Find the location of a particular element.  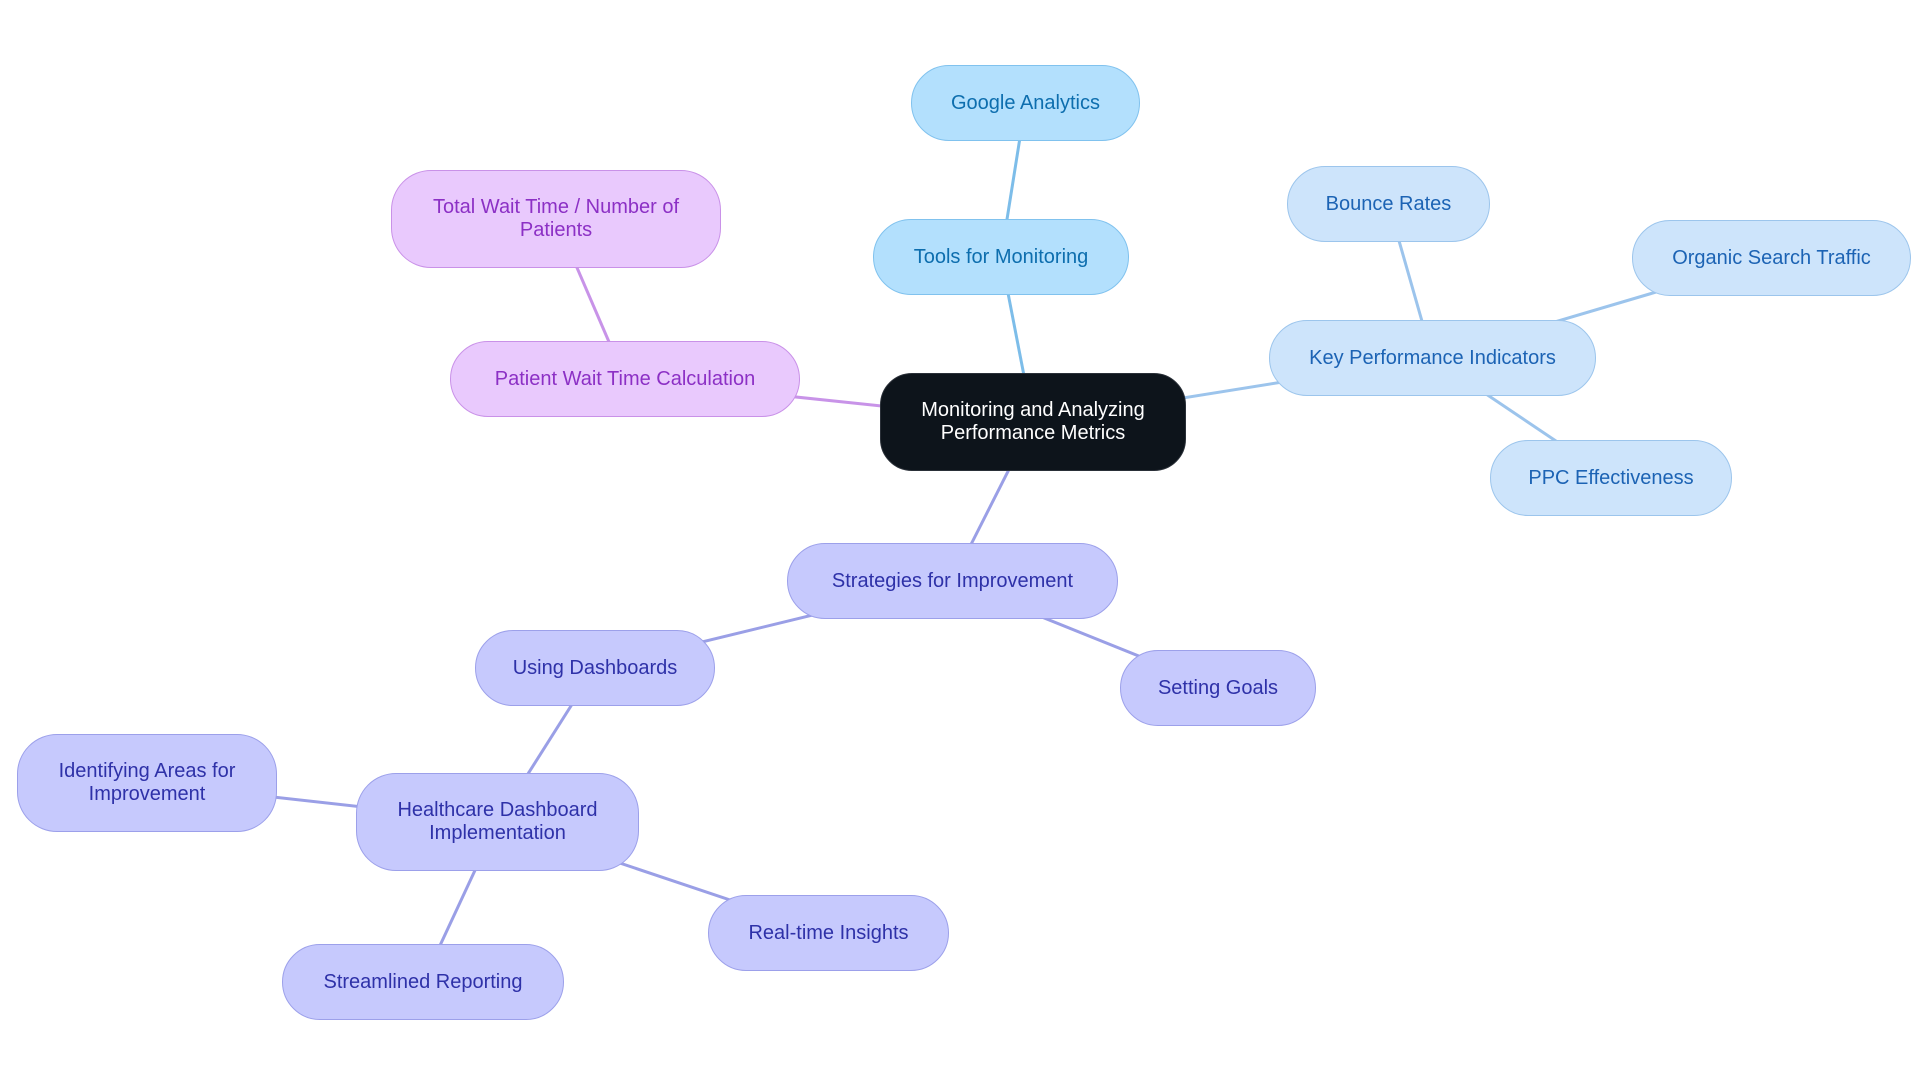

node-bounce-rates: Bounce Rates is located at coordinates (1388, 204).